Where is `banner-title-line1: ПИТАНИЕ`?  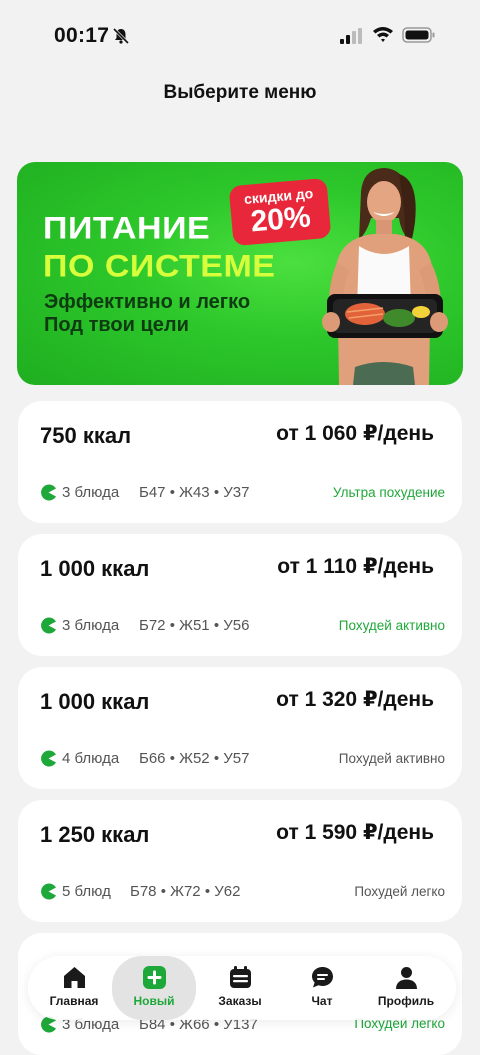
banner-title-line1: ПИТАНИЕ is located at coordinates (127, 228).